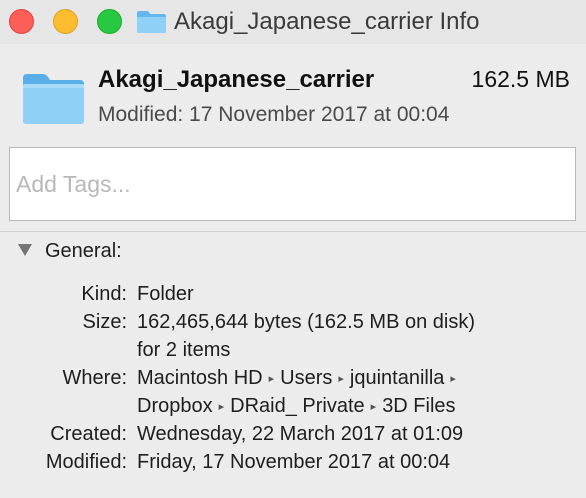 The width and height of the screenshot is (586, 498). I want to click on where-path-line1: Macintosh HD ▸ Users ▸ jquintanilla ▸, so click(299, 378).